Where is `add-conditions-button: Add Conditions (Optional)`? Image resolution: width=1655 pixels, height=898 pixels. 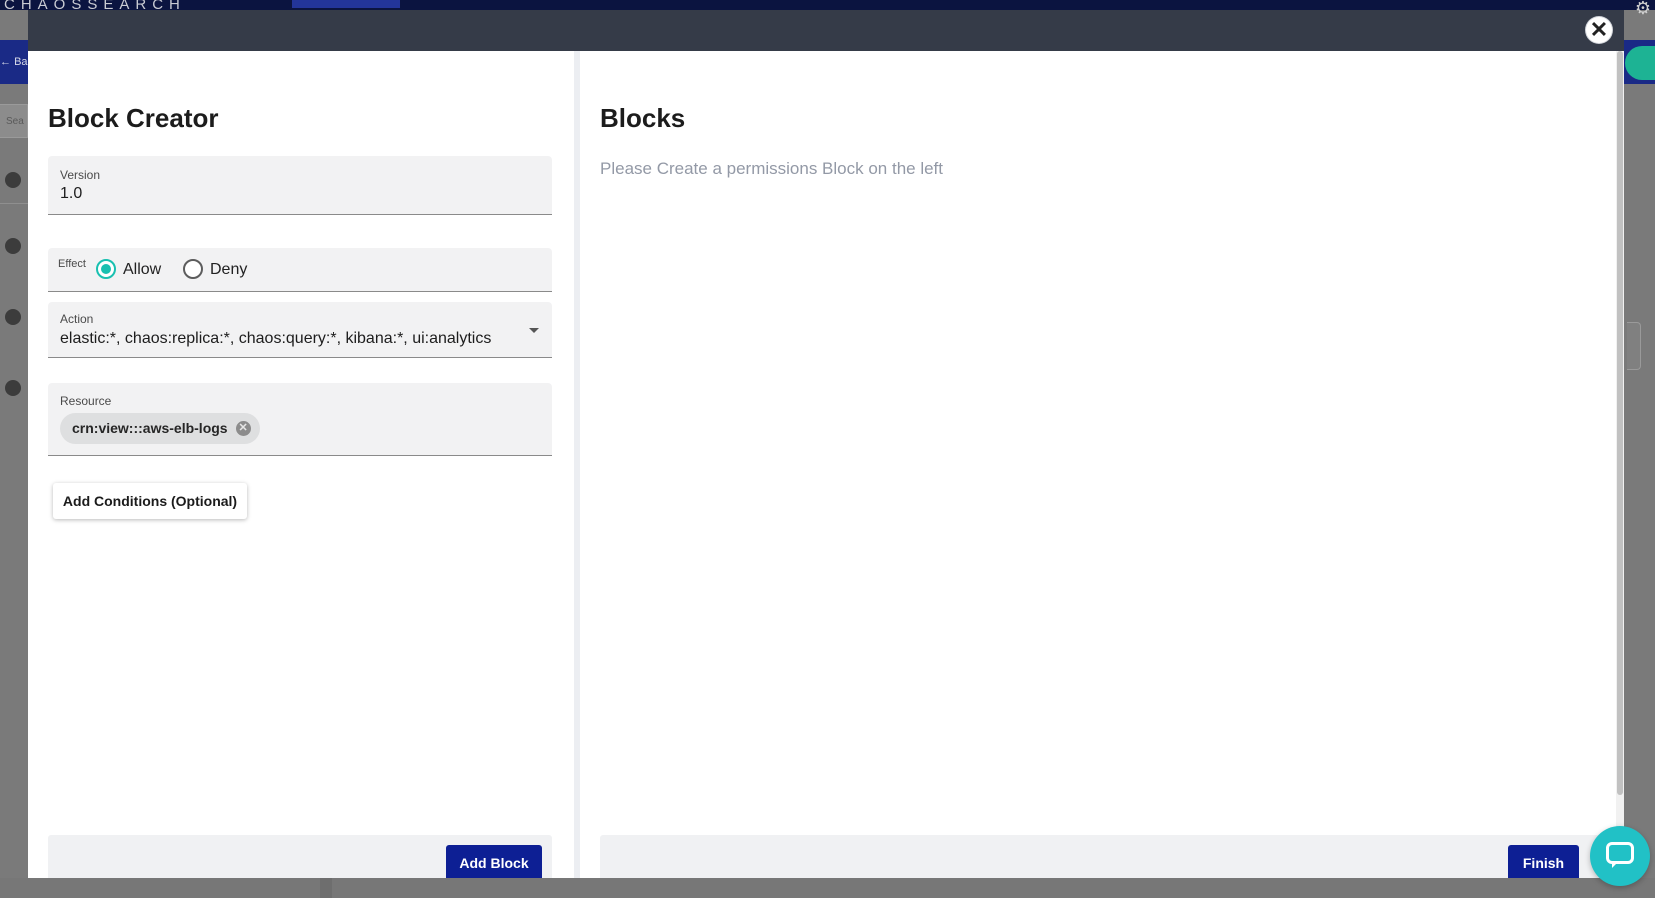
add-conditions-button: Add Conditions (Optional) is located at coordinates (150, 501).